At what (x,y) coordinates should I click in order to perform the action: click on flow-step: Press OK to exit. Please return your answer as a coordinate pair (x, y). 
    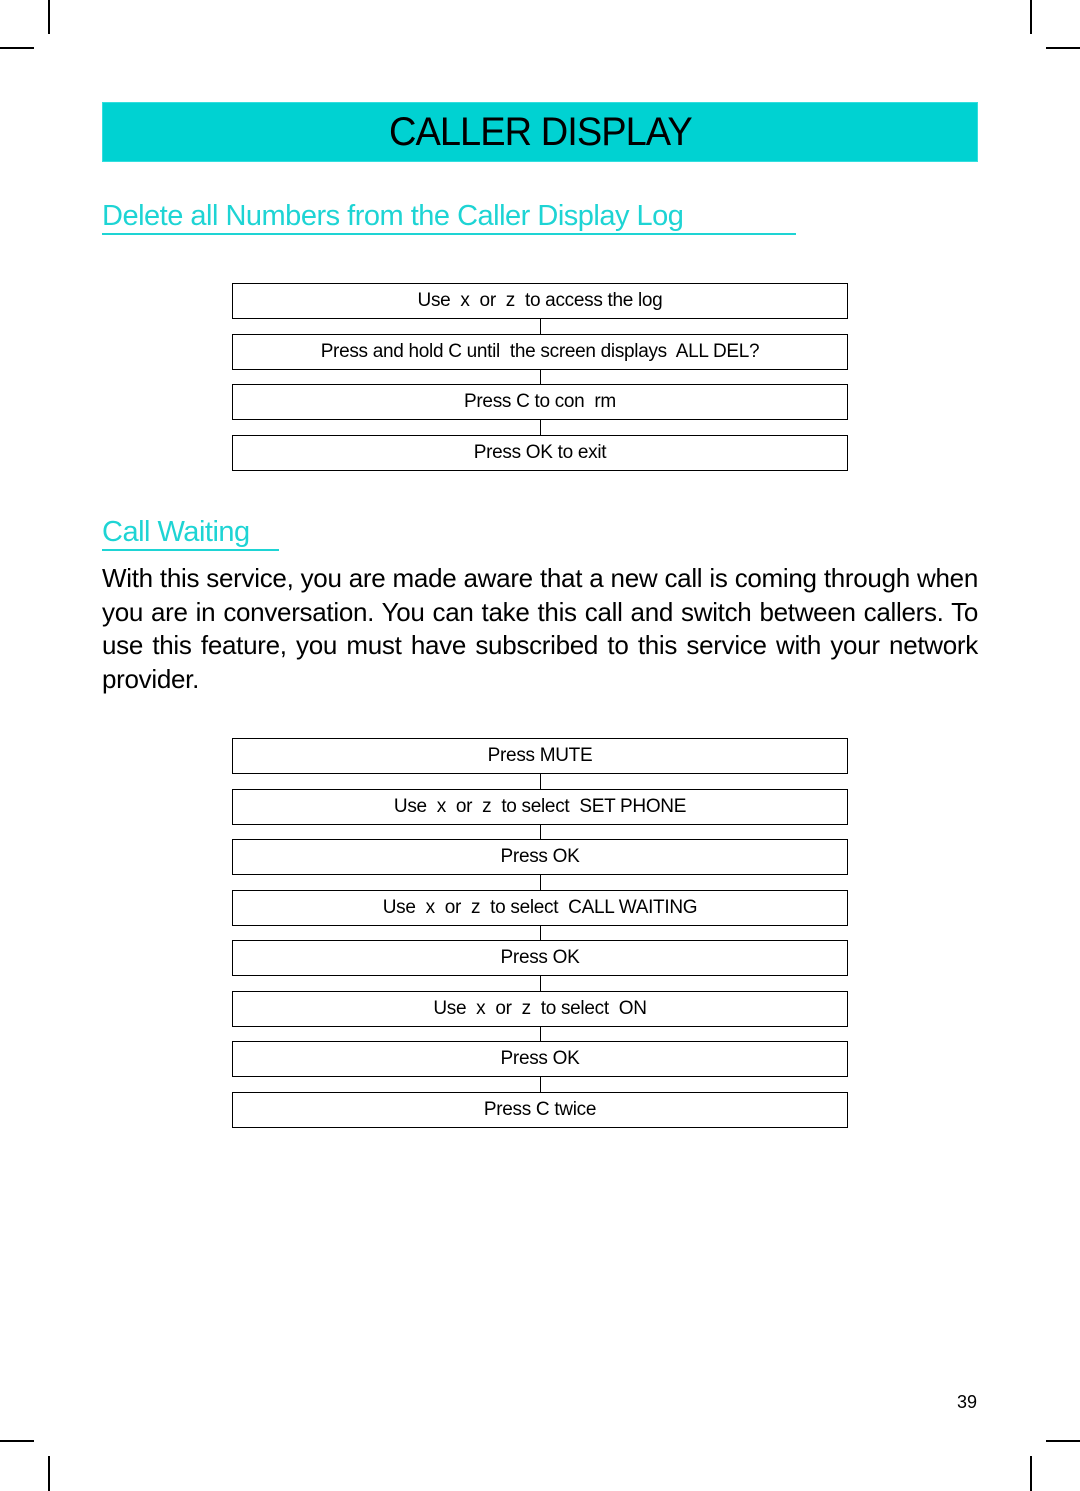
    Looking at the image, I should click on (540, 453).